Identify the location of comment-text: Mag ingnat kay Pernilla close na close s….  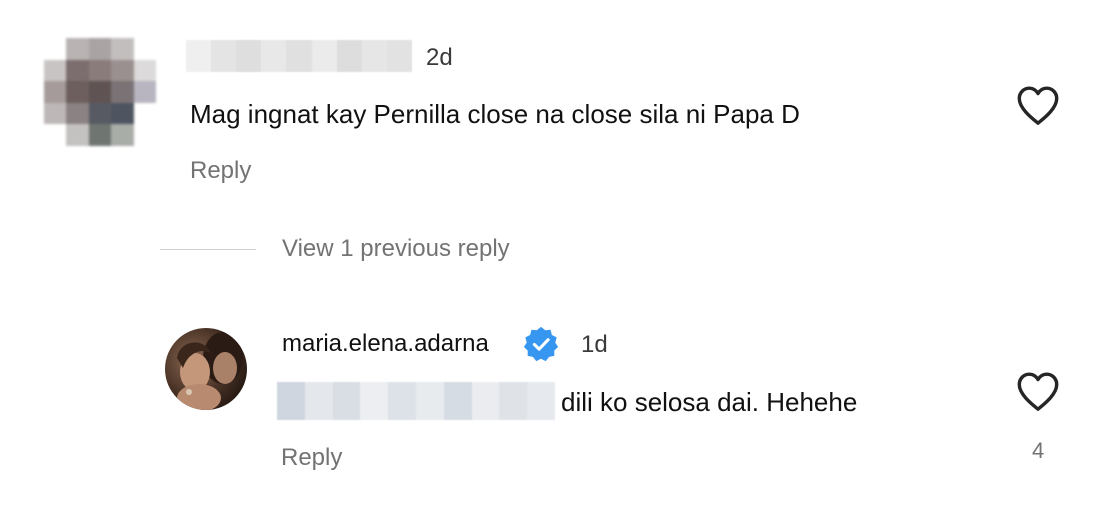
(495, 114).